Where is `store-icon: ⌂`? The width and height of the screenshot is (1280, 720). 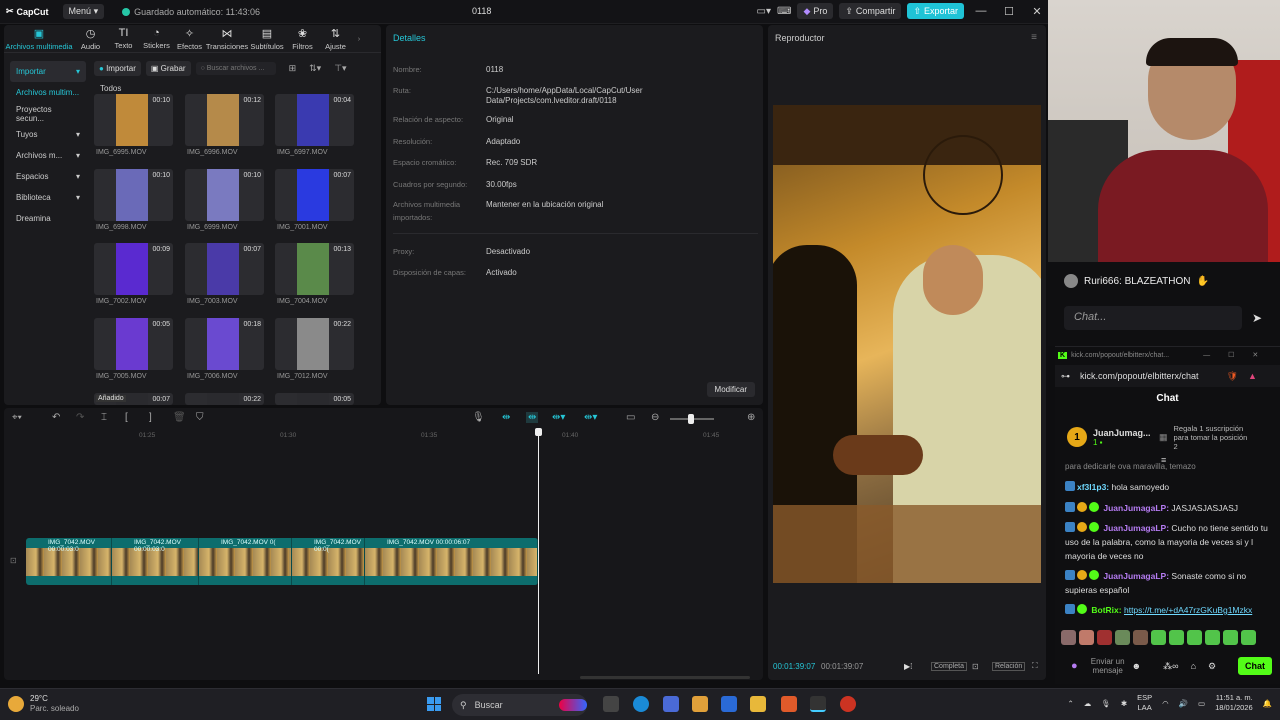 store-icon: ⌂ is located at coordinates (1193, 666).